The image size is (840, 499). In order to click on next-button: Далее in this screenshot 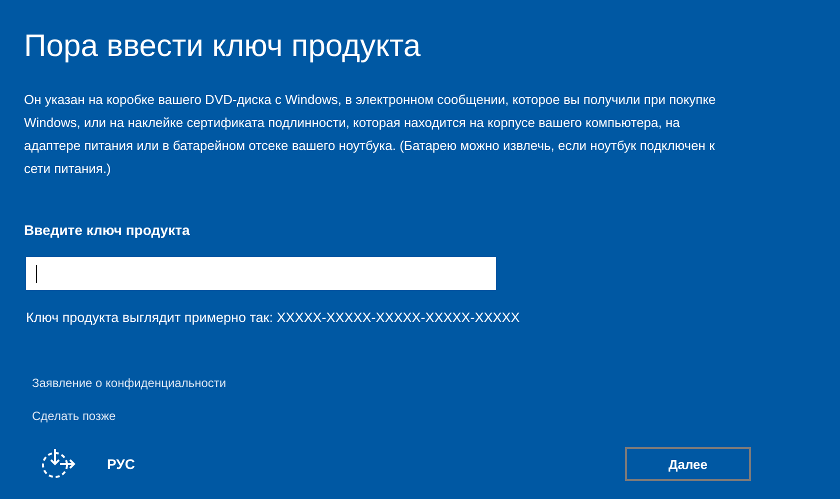, I will do `click(687, 464)`.